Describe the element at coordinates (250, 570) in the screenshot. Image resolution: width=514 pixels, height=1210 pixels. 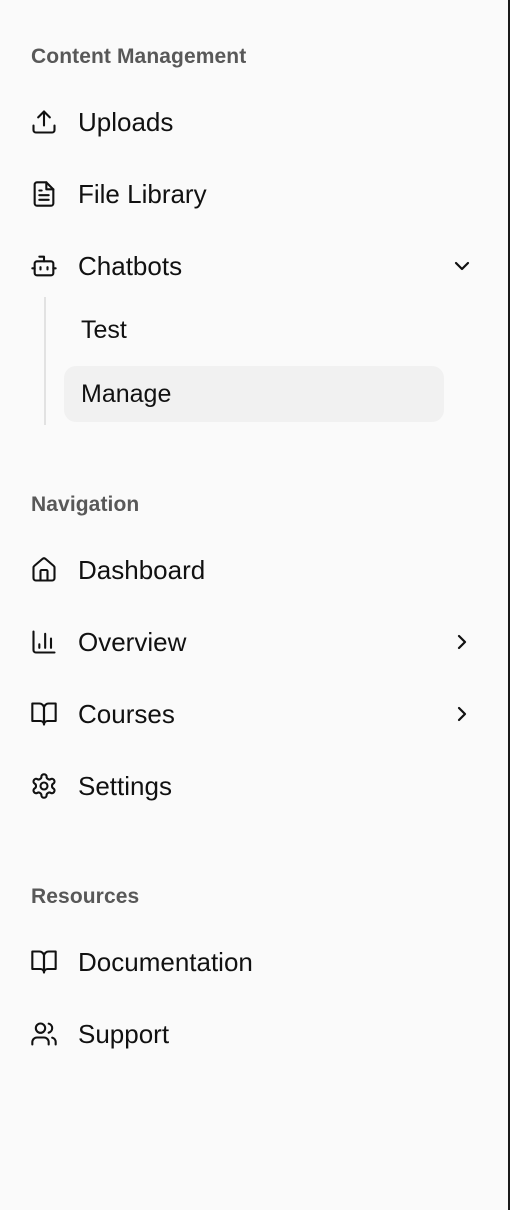
I see `sidebar-item-dashboard: Dashboard` at that location.